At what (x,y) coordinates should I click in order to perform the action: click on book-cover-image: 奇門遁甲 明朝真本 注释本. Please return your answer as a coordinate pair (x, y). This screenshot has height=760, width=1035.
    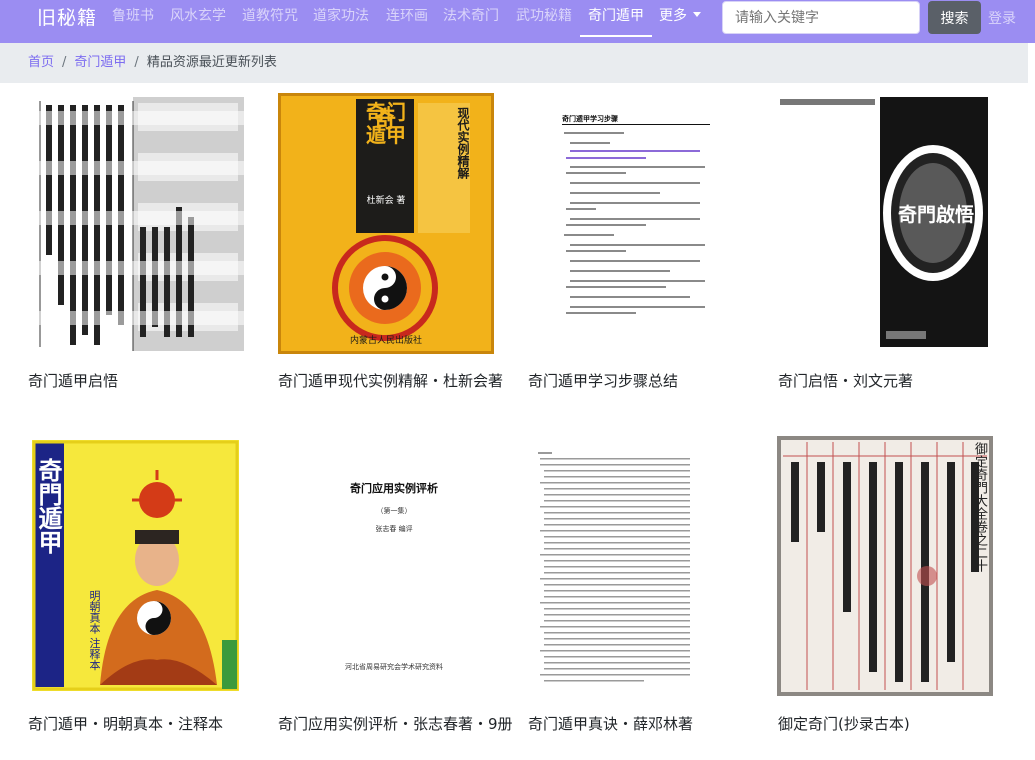
    Looking at the image, I should click on (135, 565).